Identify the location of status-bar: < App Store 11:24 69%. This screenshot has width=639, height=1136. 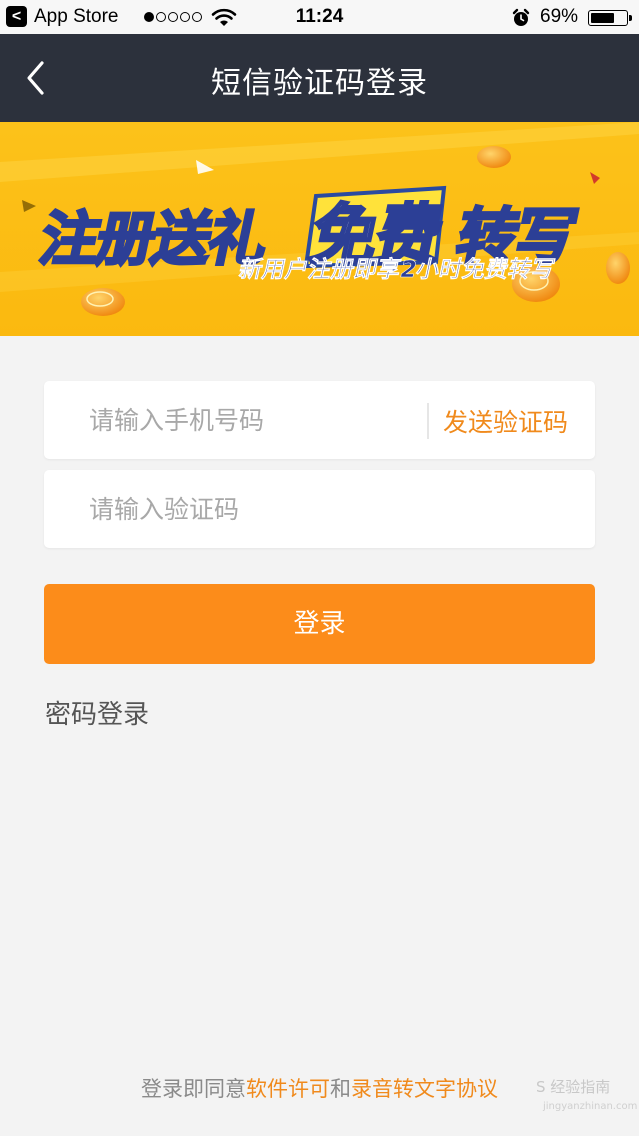
(319, 17).